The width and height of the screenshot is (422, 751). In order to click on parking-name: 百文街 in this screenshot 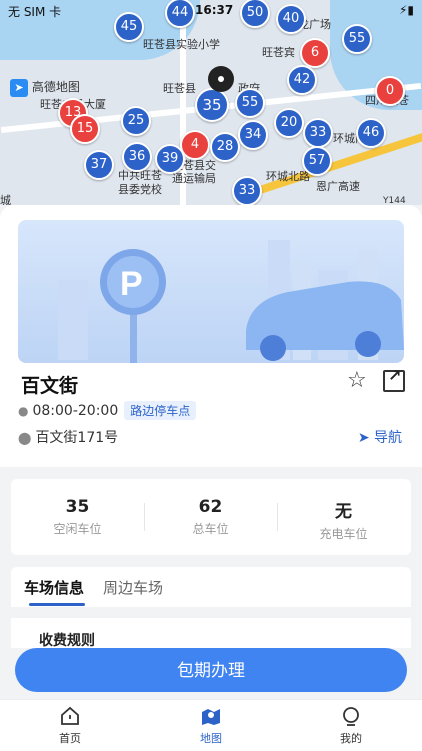, I will do `click(50, 386)`.